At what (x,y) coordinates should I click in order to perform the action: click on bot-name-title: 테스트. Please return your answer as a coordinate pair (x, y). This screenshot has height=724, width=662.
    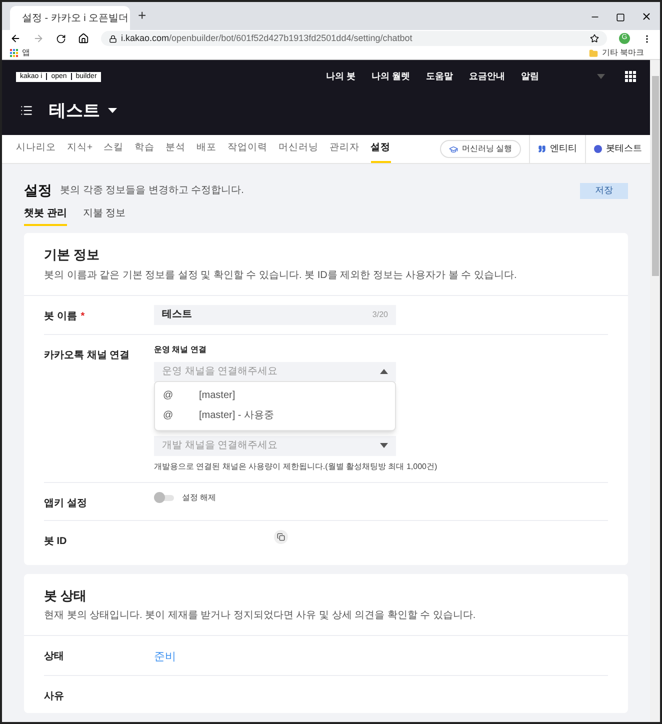
    Looking at the image, I should click on (74, 110).